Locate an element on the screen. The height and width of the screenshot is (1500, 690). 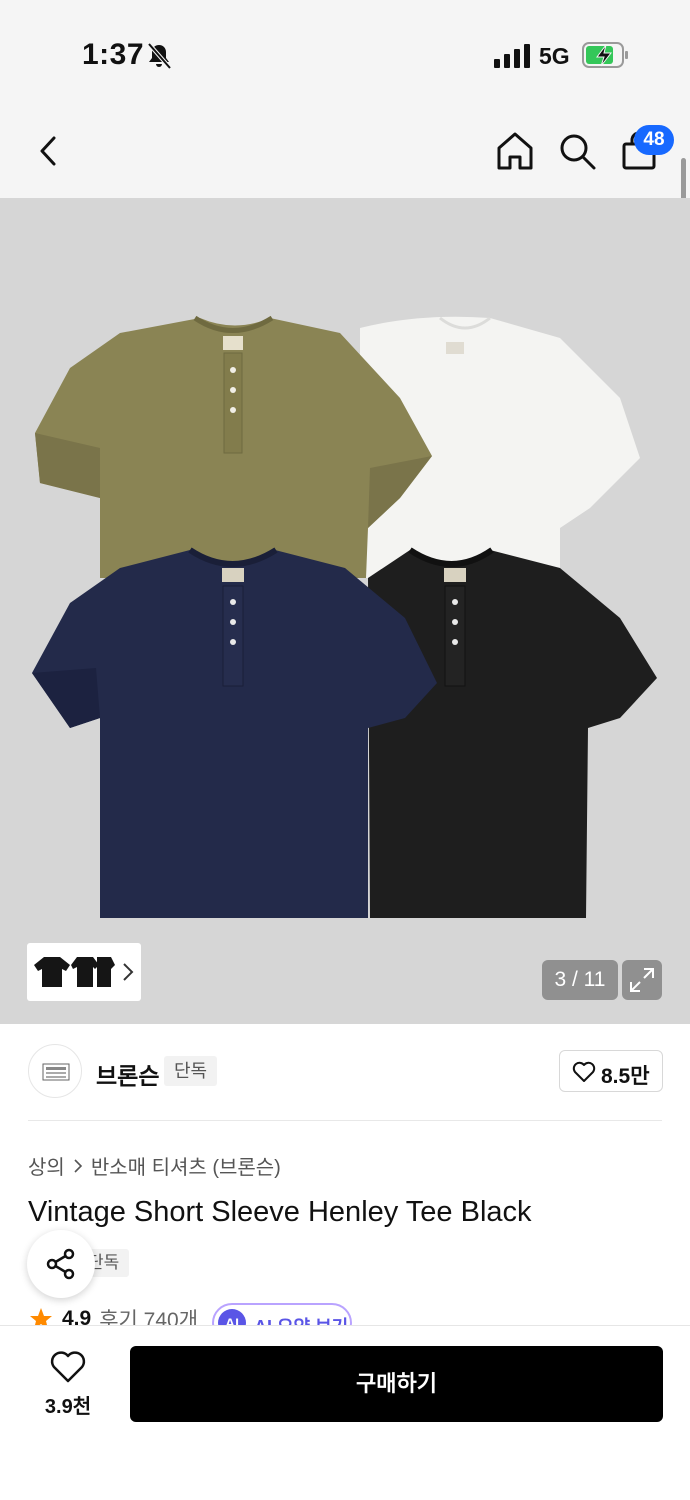
black-shirt-image is located at coordinates (512, 732).